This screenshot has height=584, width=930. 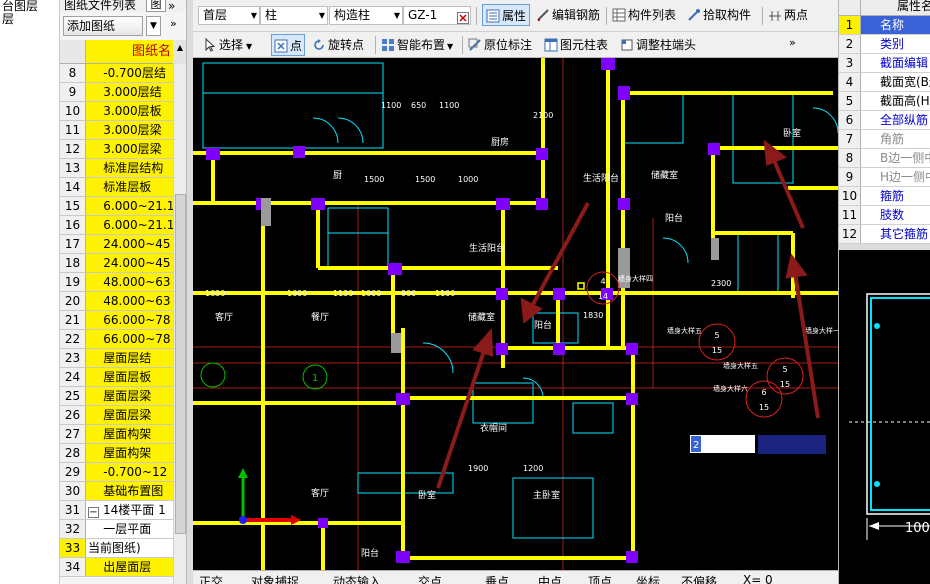 I want to click on no-offset-select: 不偏移, so click(x=699, y=578).